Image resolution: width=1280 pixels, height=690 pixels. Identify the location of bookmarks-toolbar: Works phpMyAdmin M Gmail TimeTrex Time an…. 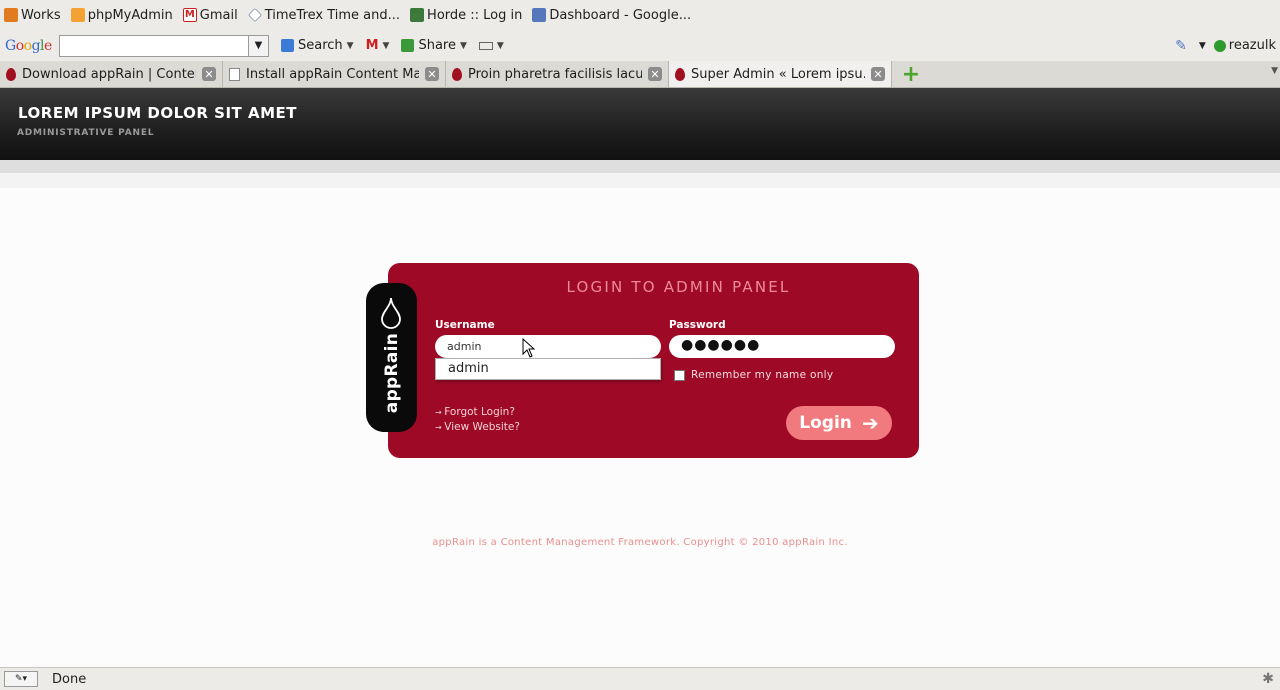
(640, 15).